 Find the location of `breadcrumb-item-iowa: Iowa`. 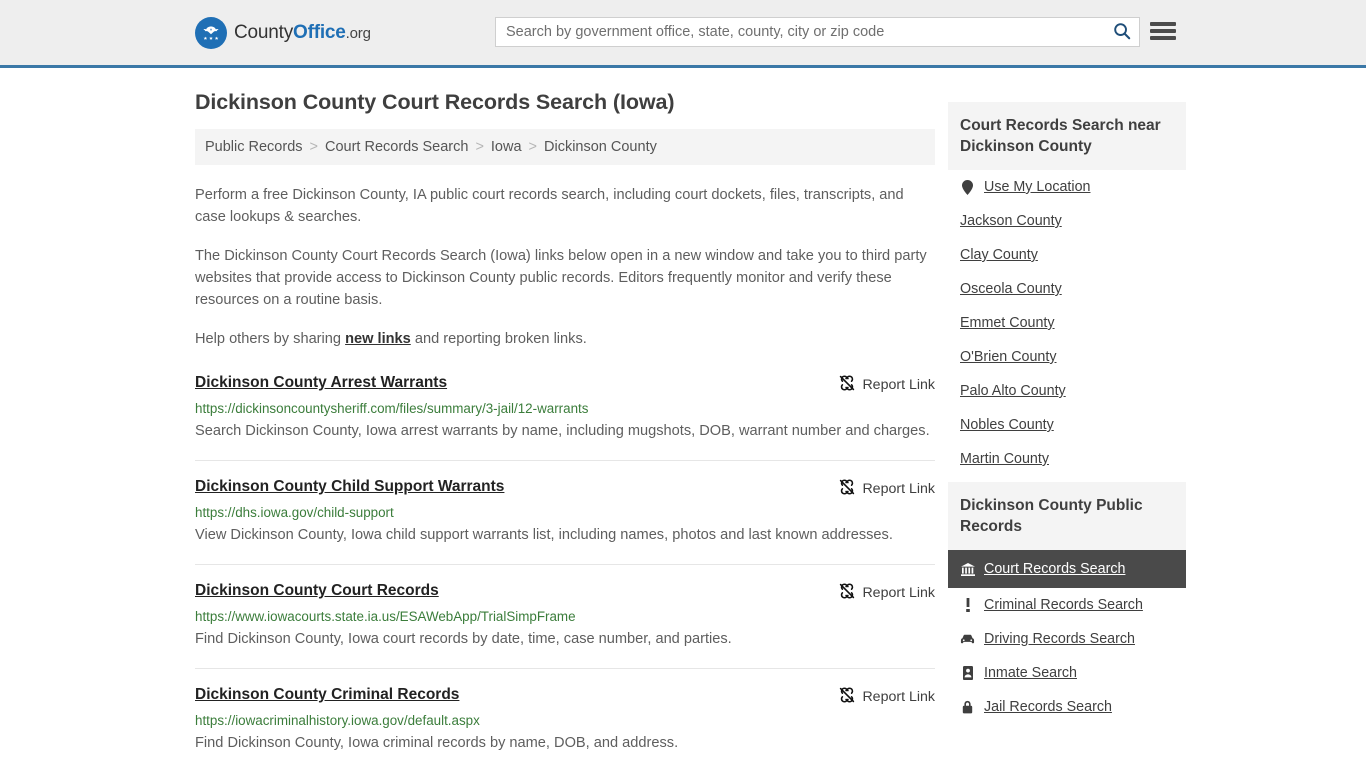

breadcrumb-item-iowa: Iowa is located at coordinates (506, 147).